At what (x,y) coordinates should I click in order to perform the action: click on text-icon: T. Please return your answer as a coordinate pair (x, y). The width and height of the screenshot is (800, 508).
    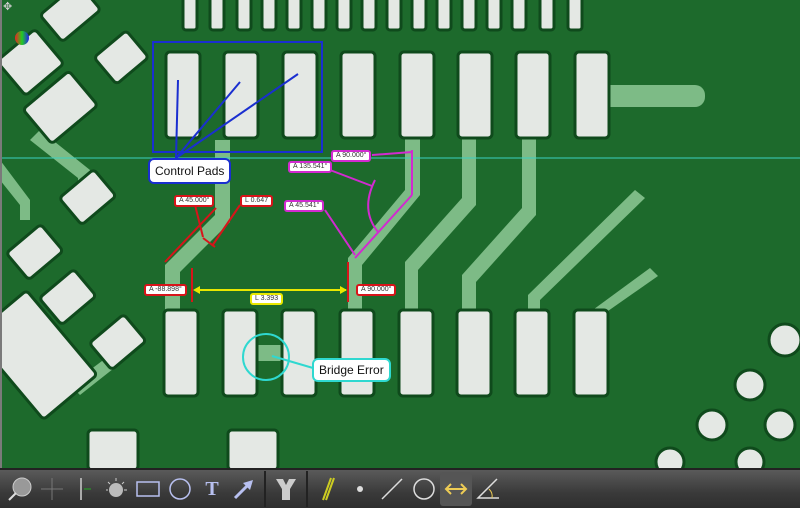
    Looking at the image, I should click on (212, 489).